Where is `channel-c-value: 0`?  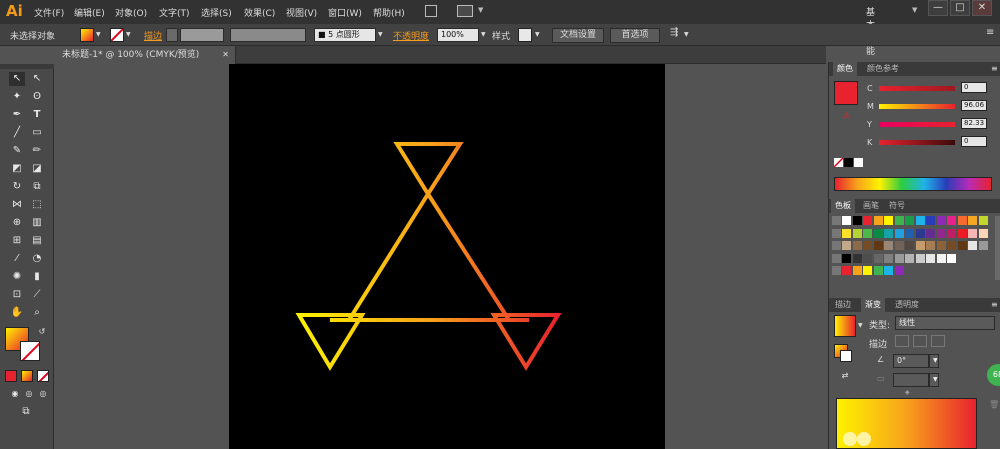
channel-c-value: 0 is located at coordinates (974, 87).